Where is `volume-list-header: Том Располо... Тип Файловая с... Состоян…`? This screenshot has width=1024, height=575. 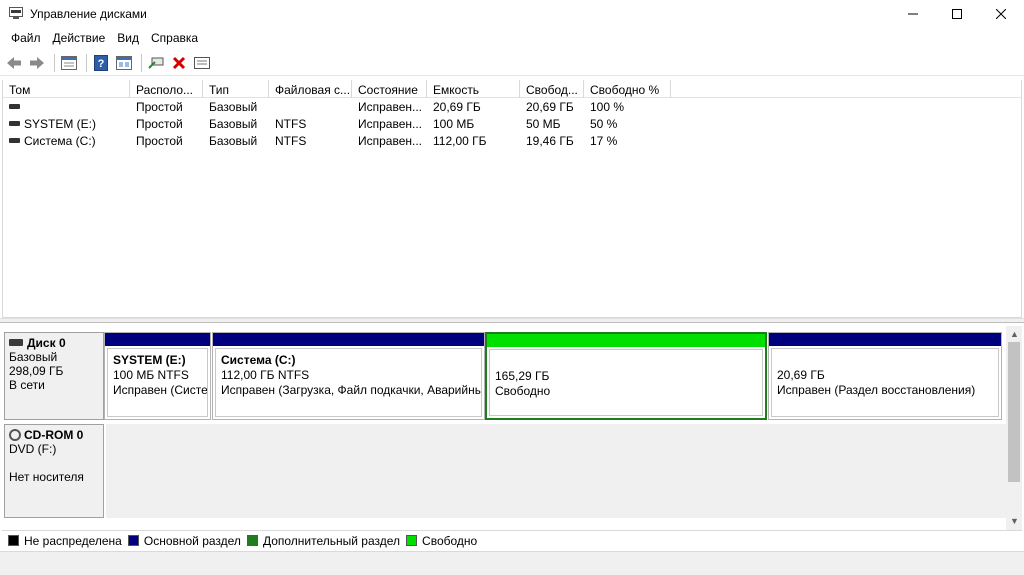
volume-list-header: Том Располо... Тип Файловая с... Состоян… is located at coordinates (512, 89).